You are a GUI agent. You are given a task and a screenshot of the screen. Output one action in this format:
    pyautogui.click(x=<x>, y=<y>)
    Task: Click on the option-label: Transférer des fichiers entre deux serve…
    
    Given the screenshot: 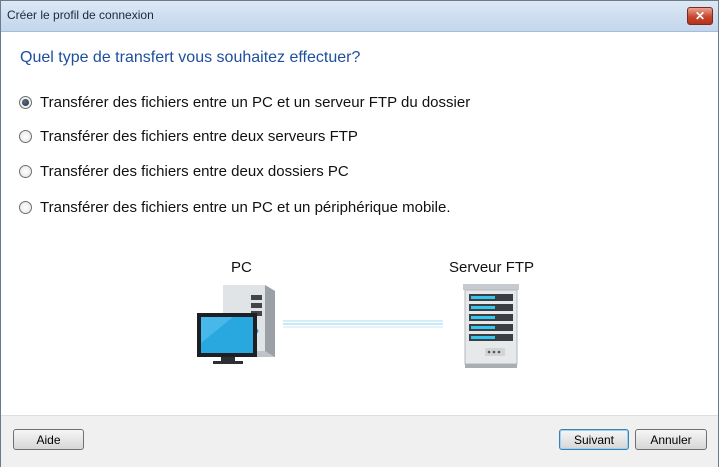 What is the action you would take?
    pyautogui.click(x=199, y=136)
    